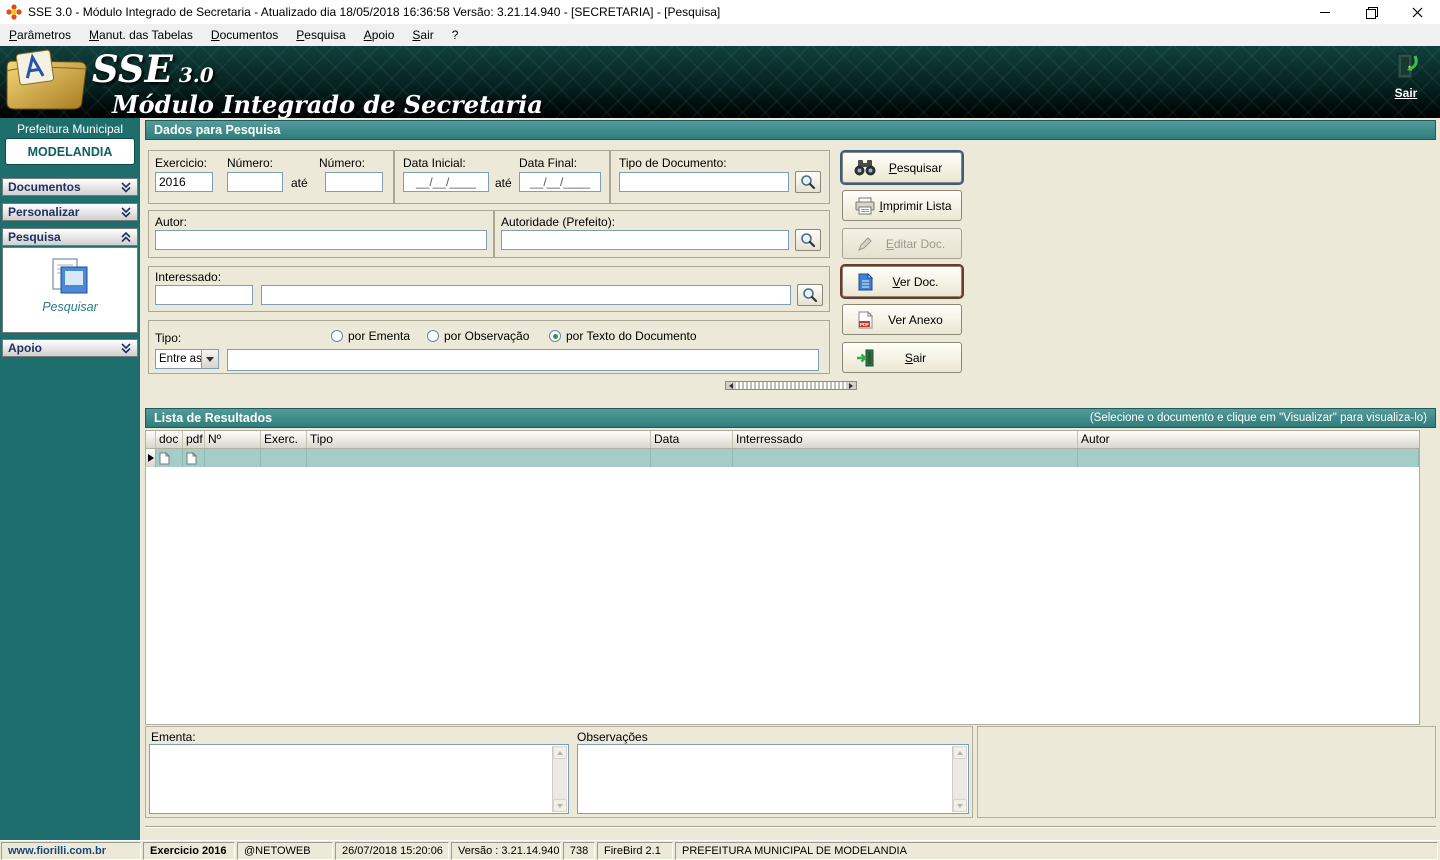 Image resolution: width=1440 pixels, height=860 pixels. What do you see at coordinates (902, 205) in the screenshot?
I see `imprimir-lista-button: Imprimir Lista` at bounding box center [902, 205].